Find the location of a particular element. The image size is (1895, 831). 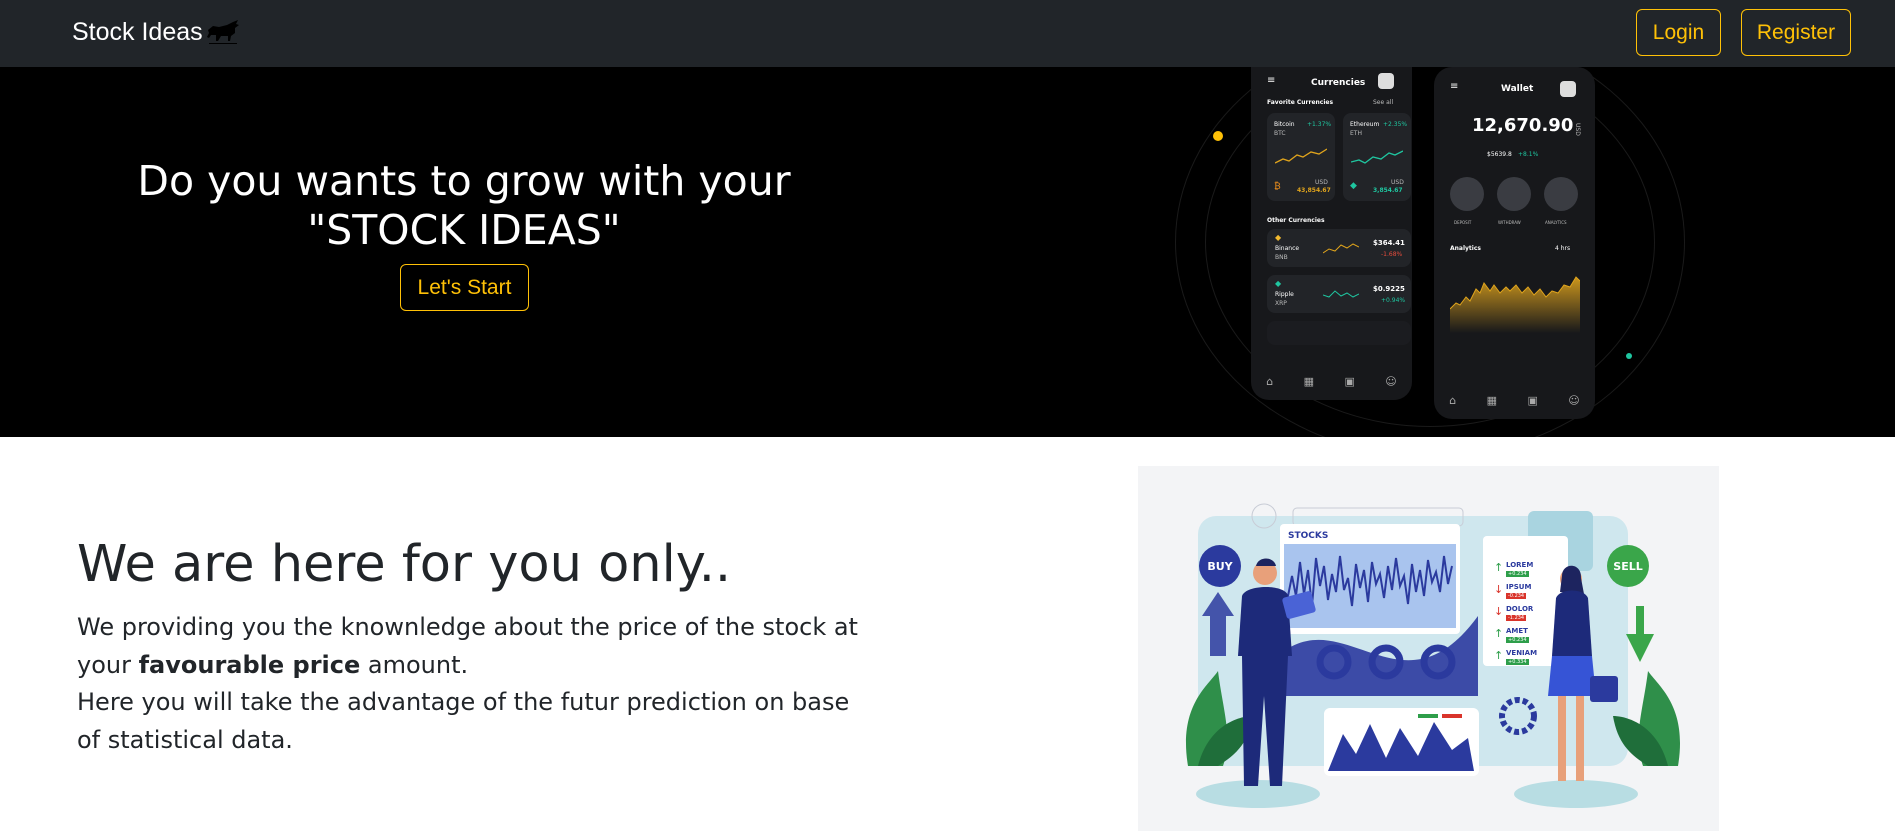

register-button: Register is located at coordinates (1796, 32).